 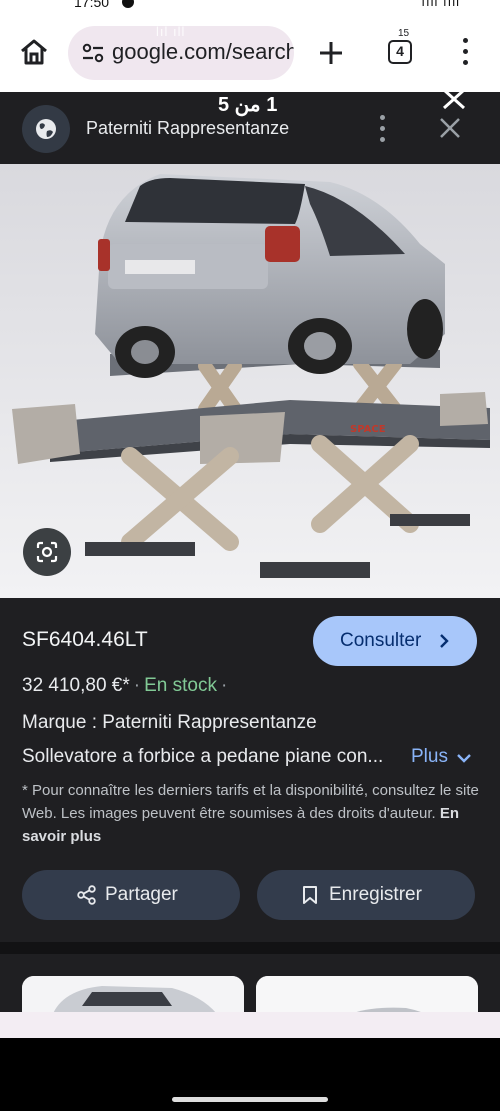 What do you see at coordinates (440, 4) in the screenshot?
I see `signal-indicators: ııll ııll` at bounding box center [440, 4].